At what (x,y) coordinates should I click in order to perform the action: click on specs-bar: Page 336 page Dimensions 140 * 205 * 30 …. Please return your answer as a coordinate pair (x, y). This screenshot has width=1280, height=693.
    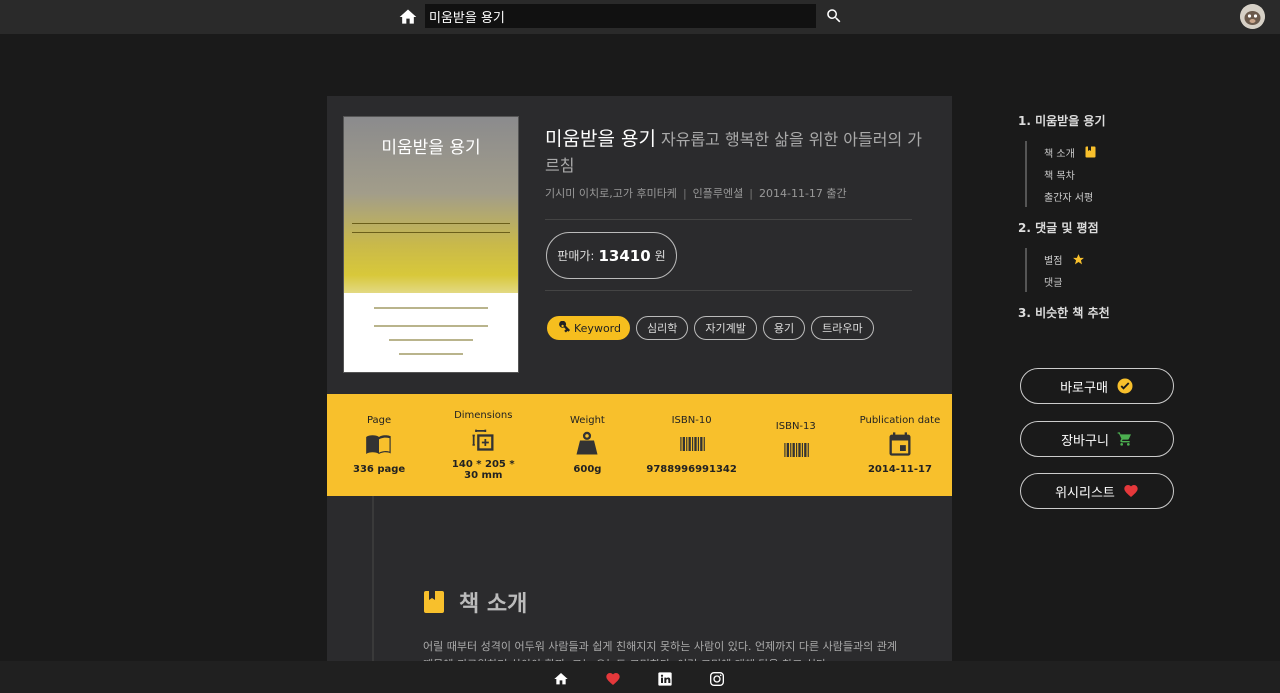
    Looking at the image, I should click on (639, 445).